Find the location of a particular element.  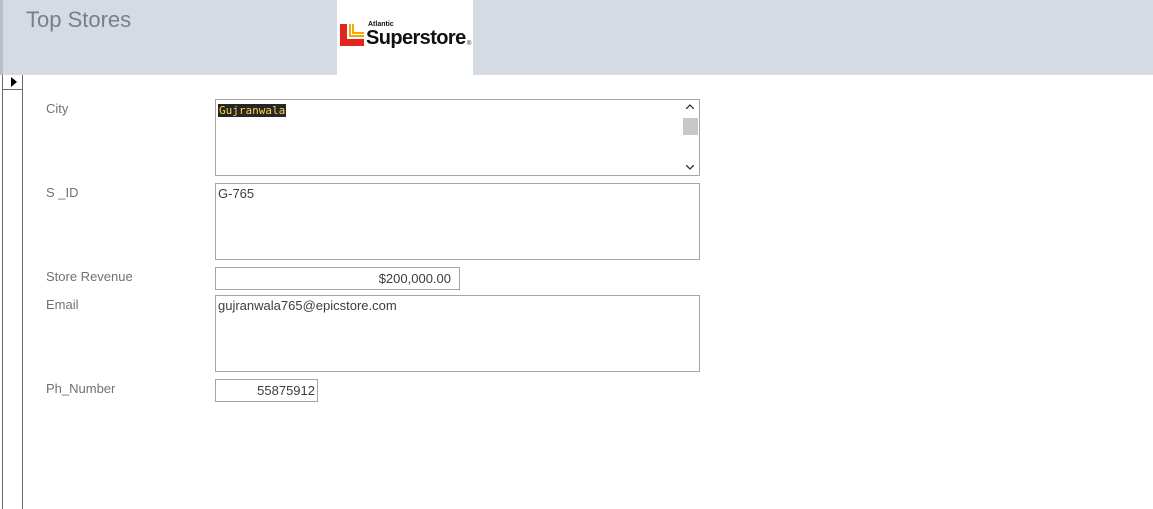

form-title: Top Stores is located at coordinates (79, 19).